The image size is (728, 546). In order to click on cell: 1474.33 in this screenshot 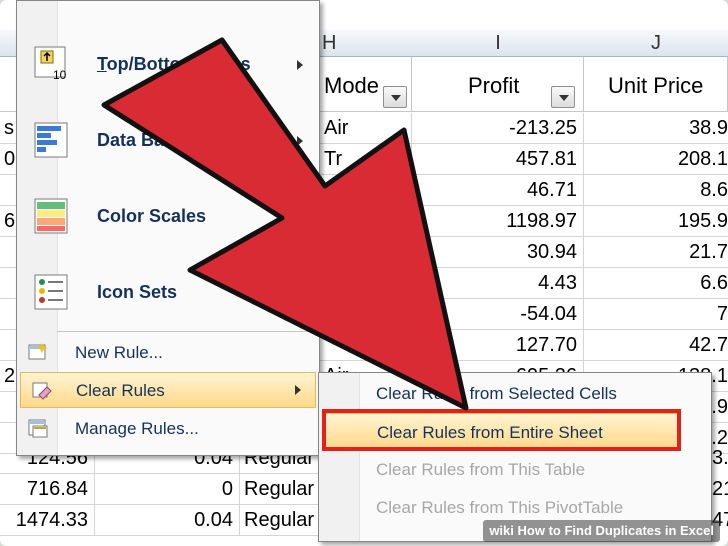, I will do `click(47, 520)`.